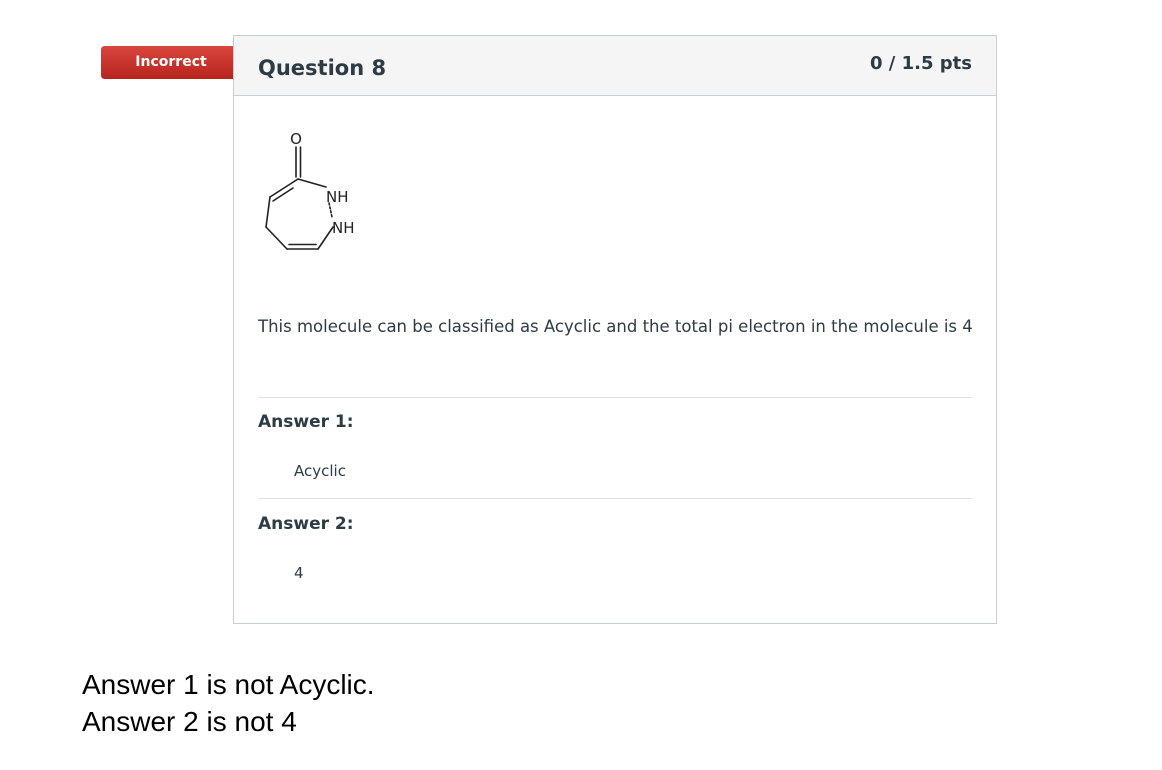 This screenshot has height=770, width=1162. What do you see at coordinates (337, 197) in the screenshot?
I see `nh-top-atom-label: NH` at bounding box center [337, 197].